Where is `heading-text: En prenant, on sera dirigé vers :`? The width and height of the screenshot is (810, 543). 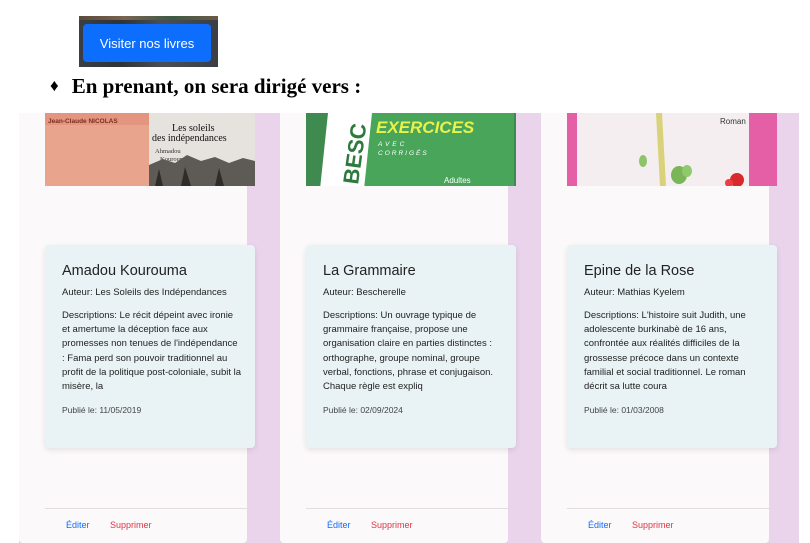 heading-text: En prenant, on sera dirigé vers : is located at coordinates (216, 85).